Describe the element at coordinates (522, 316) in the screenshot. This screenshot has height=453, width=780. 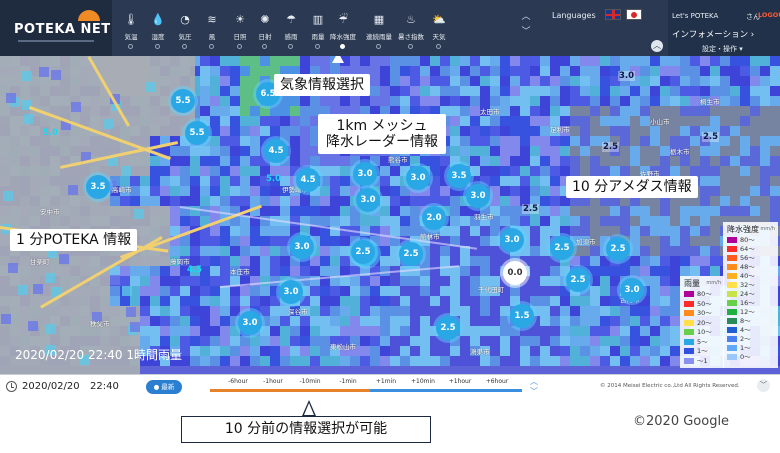
I see `poteka-station: 1.5` at that location.